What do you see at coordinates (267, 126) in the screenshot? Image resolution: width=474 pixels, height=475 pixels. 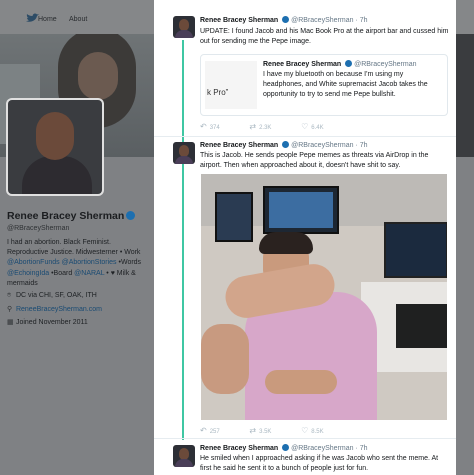 I see `retweet-button: ⇄ 2.3K` at bounding box center [267, 126].